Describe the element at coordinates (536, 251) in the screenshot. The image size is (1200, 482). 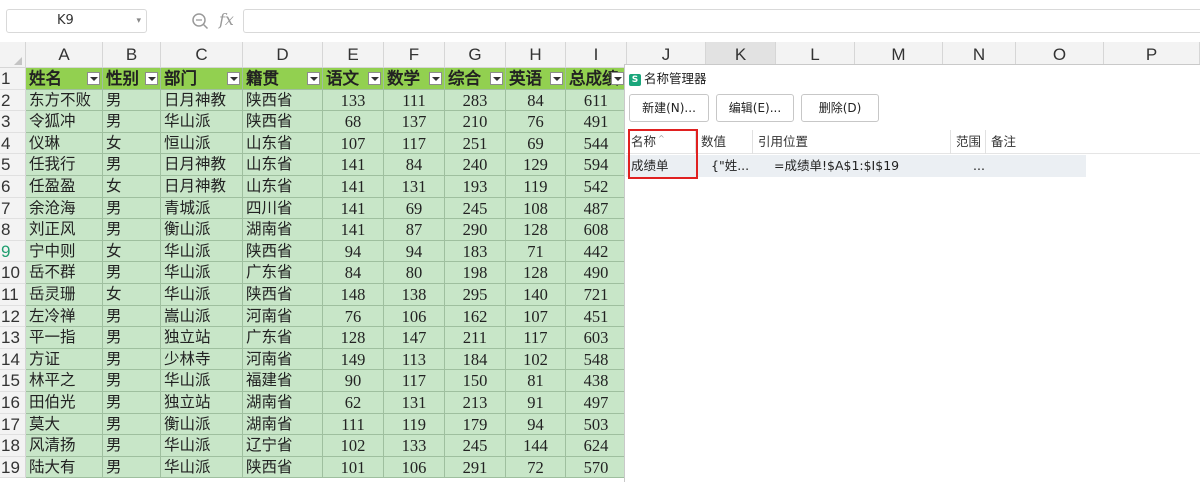
I see `table-cell: 71` at that location.